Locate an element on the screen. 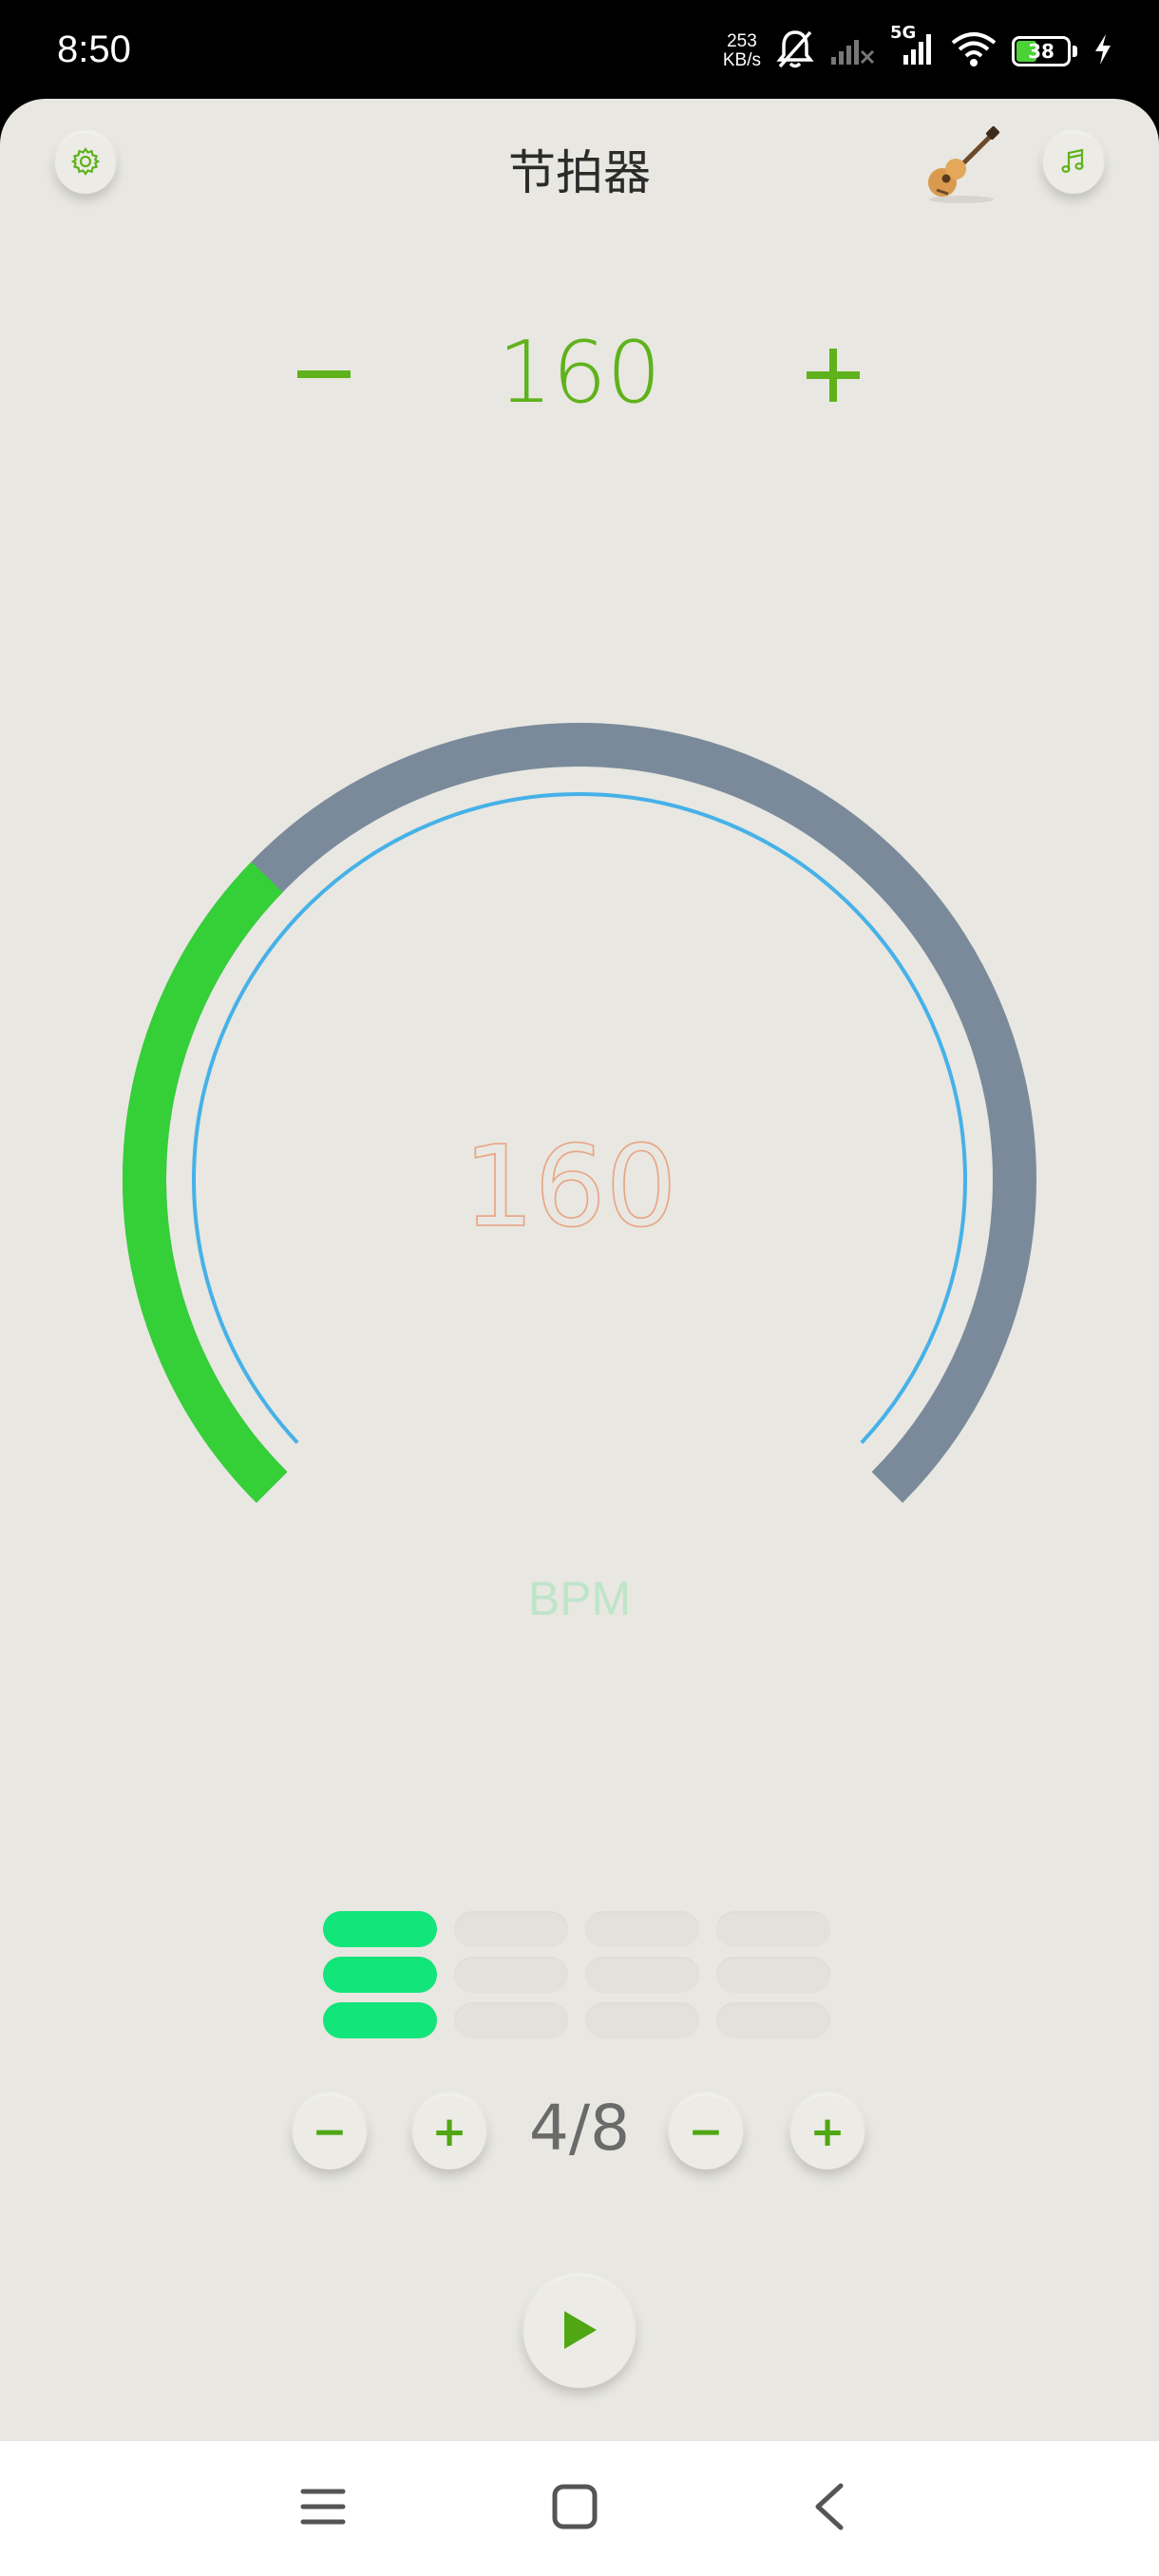 The width and height of the screenshot is (1159, 2576). status-time: 8:50 is located at coordinates (94, 49).